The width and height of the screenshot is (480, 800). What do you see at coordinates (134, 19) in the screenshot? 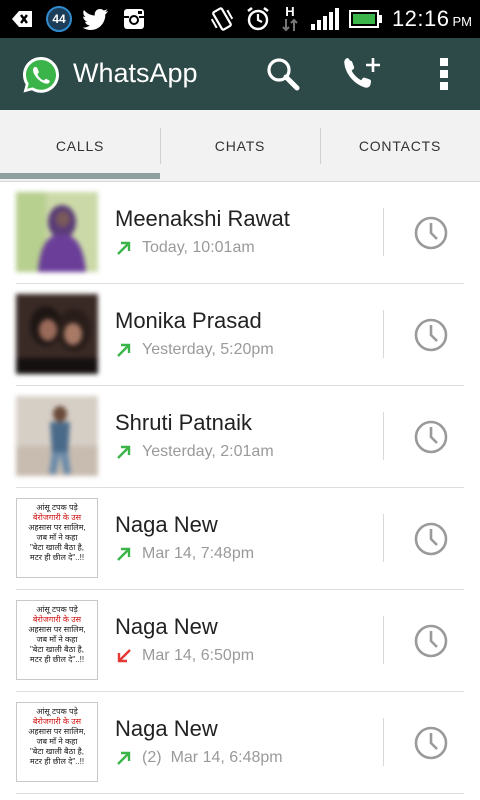
I see `instagram-icon` at bounding box center [134, 19].